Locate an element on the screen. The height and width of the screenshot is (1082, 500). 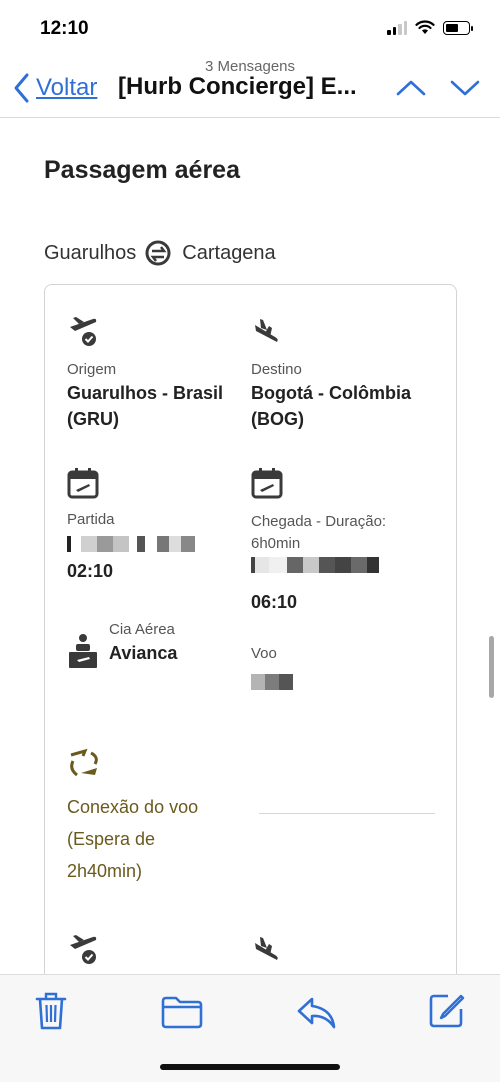
flight-number-block: Voo is located at coordinates (272, 667).